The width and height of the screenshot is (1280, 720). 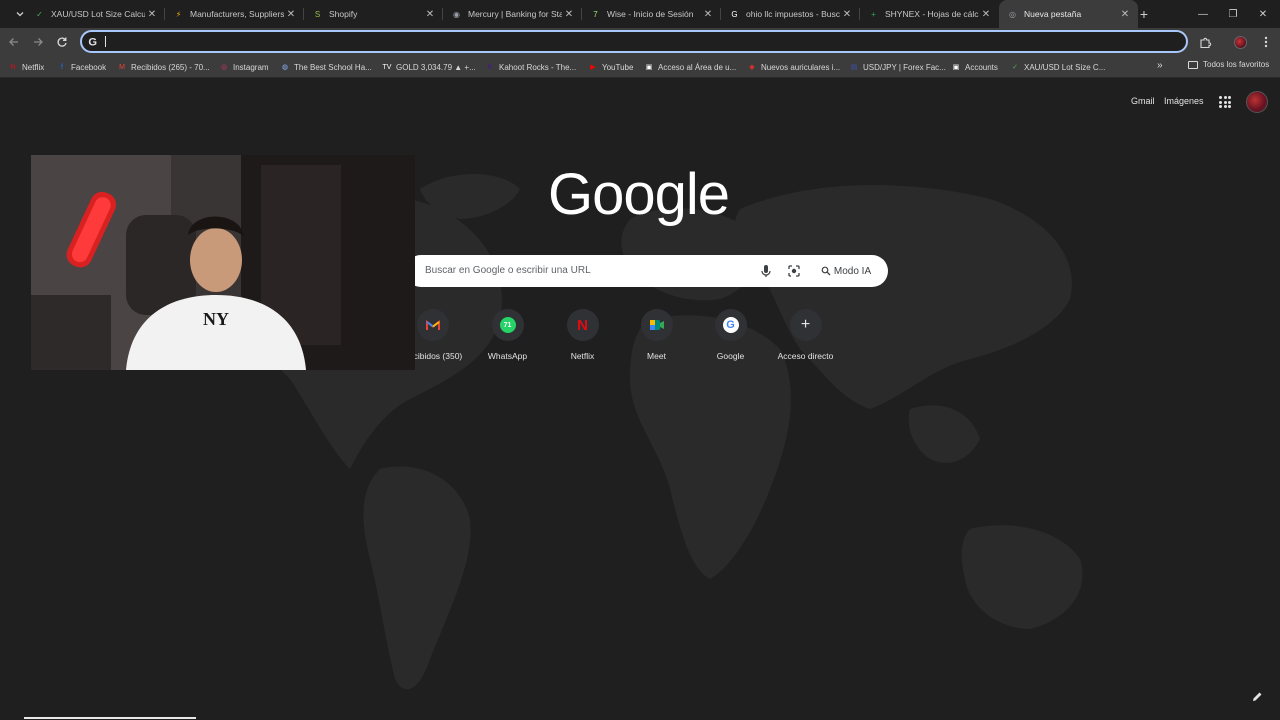 What do you see at coordinates (766, 271) in the screenshot?
I see `microphone-icon` at bounding box center [766, 271].